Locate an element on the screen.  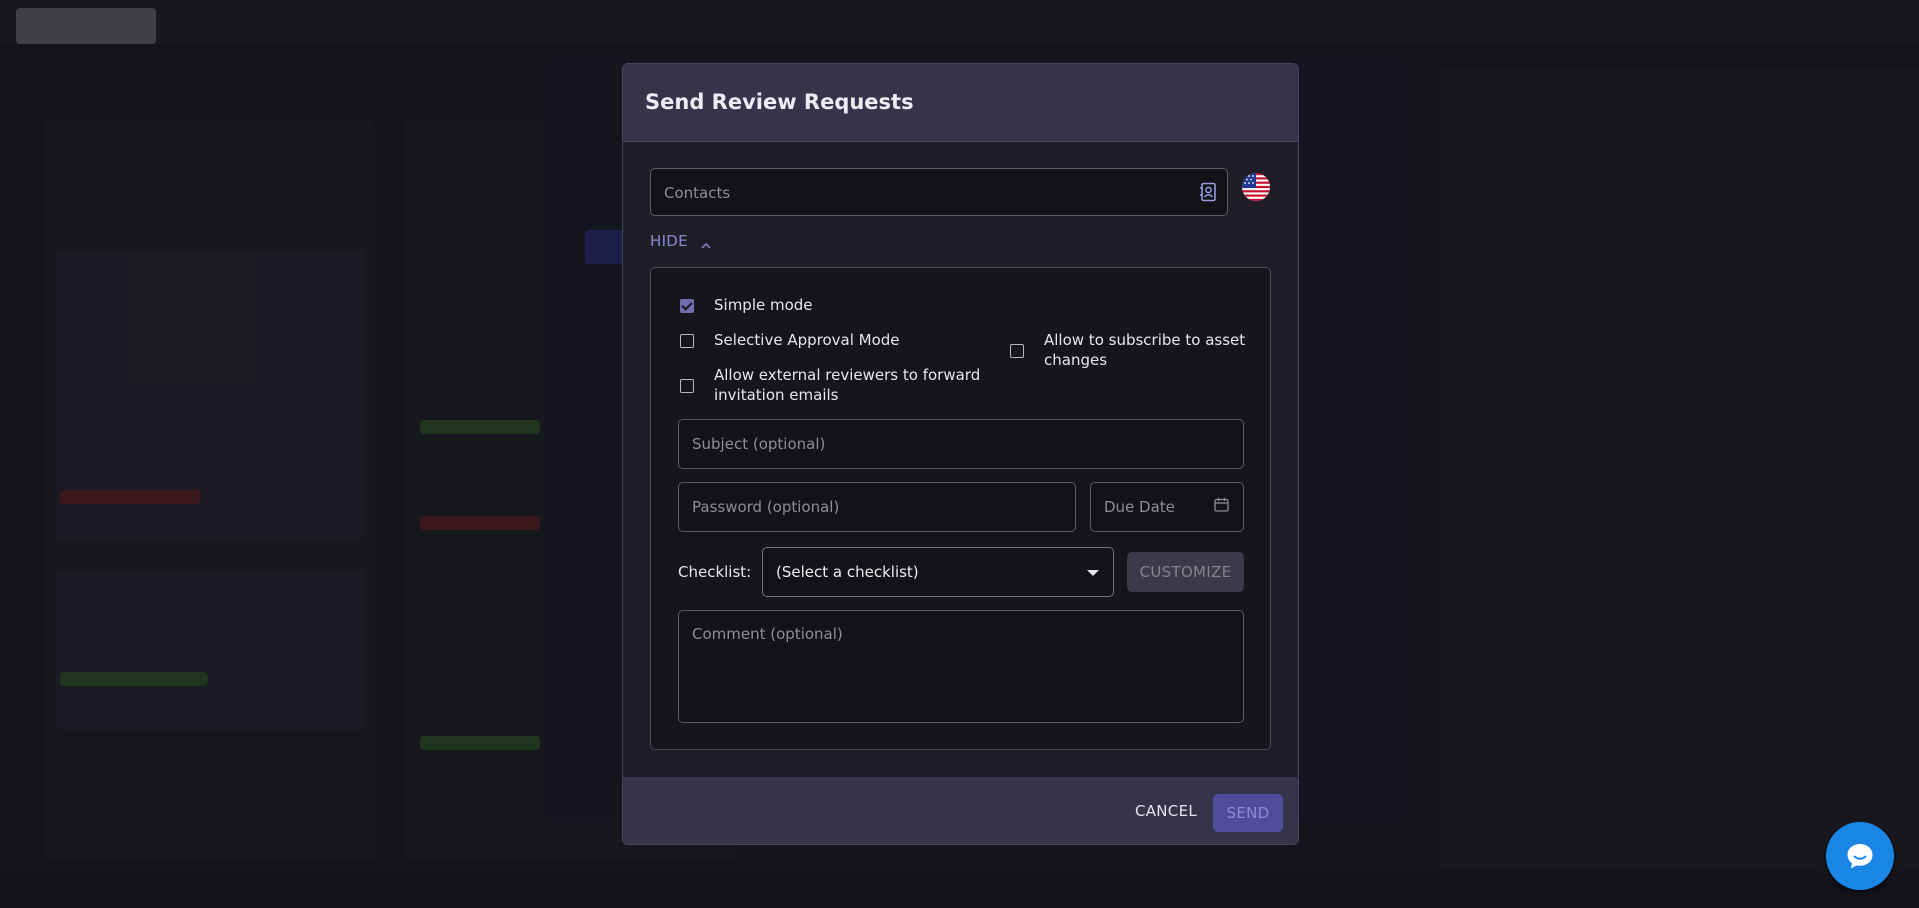
simple-mode-checkbox is located at coordinates (687, 306).